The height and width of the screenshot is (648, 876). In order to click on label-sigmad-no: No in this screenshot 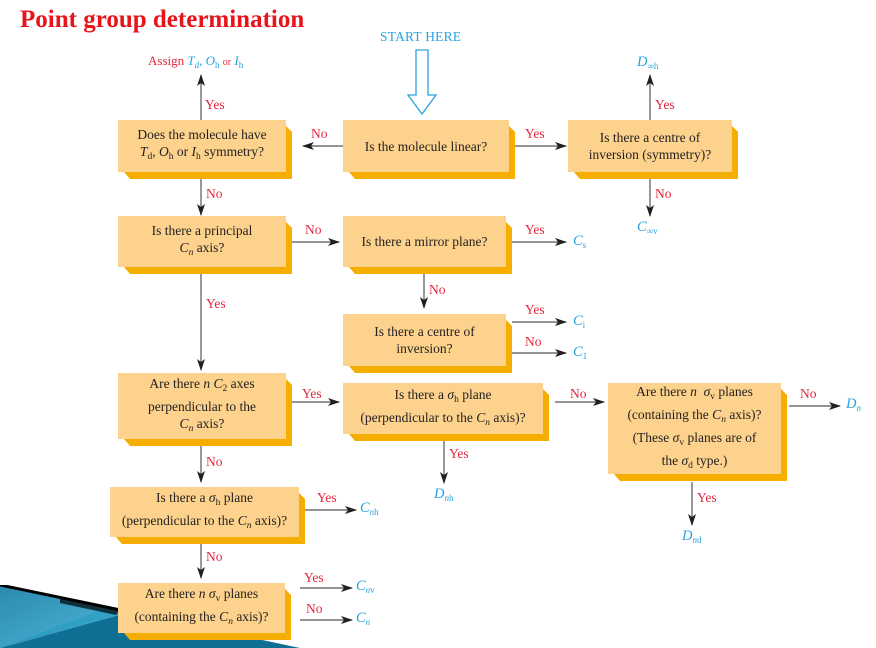, I will do `click(808, 393)`.